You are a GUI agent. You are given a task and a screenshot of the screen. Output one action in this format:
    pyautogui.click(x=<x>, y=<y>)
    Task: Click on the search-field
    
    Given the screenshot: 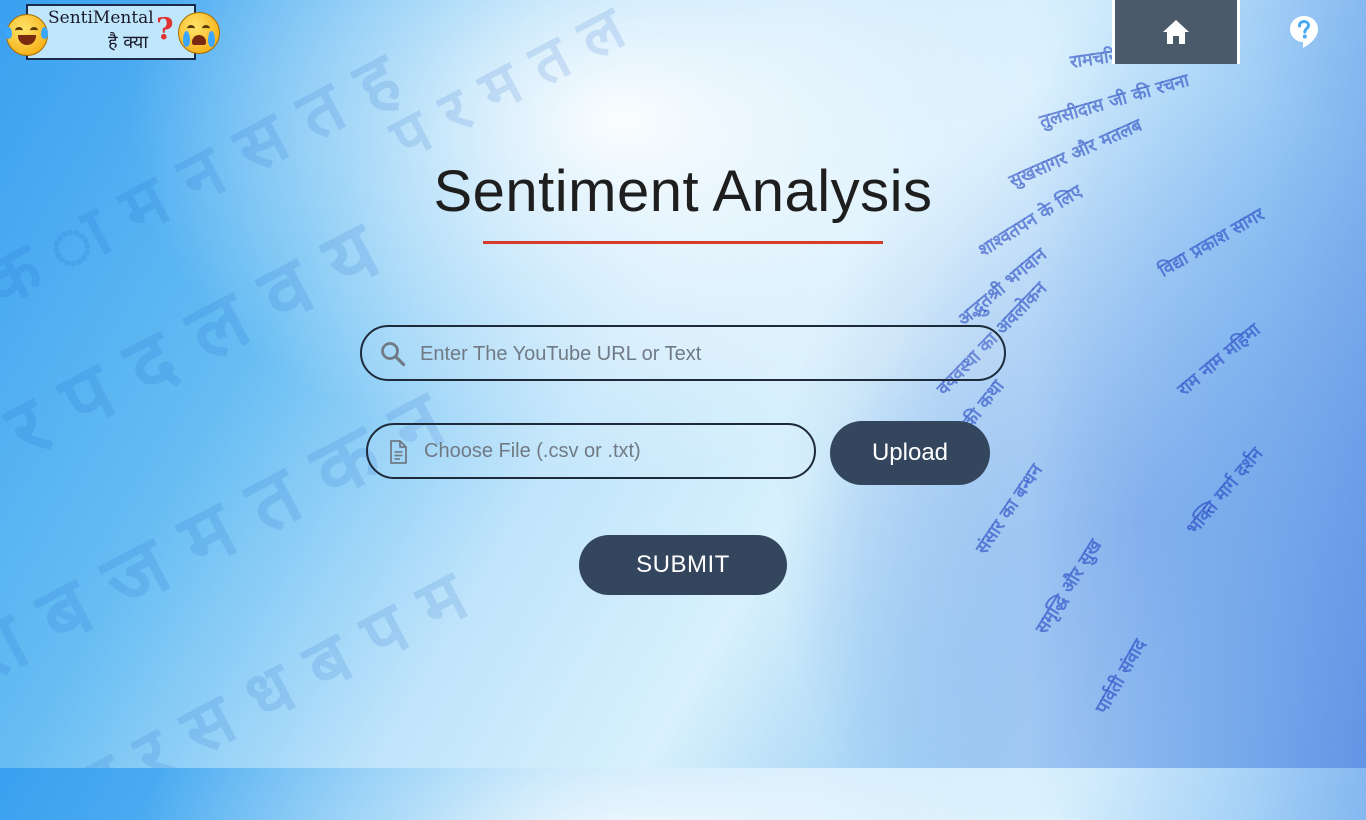 What is the action you would take?
    pyautogui.click(x=683, y=353)
    